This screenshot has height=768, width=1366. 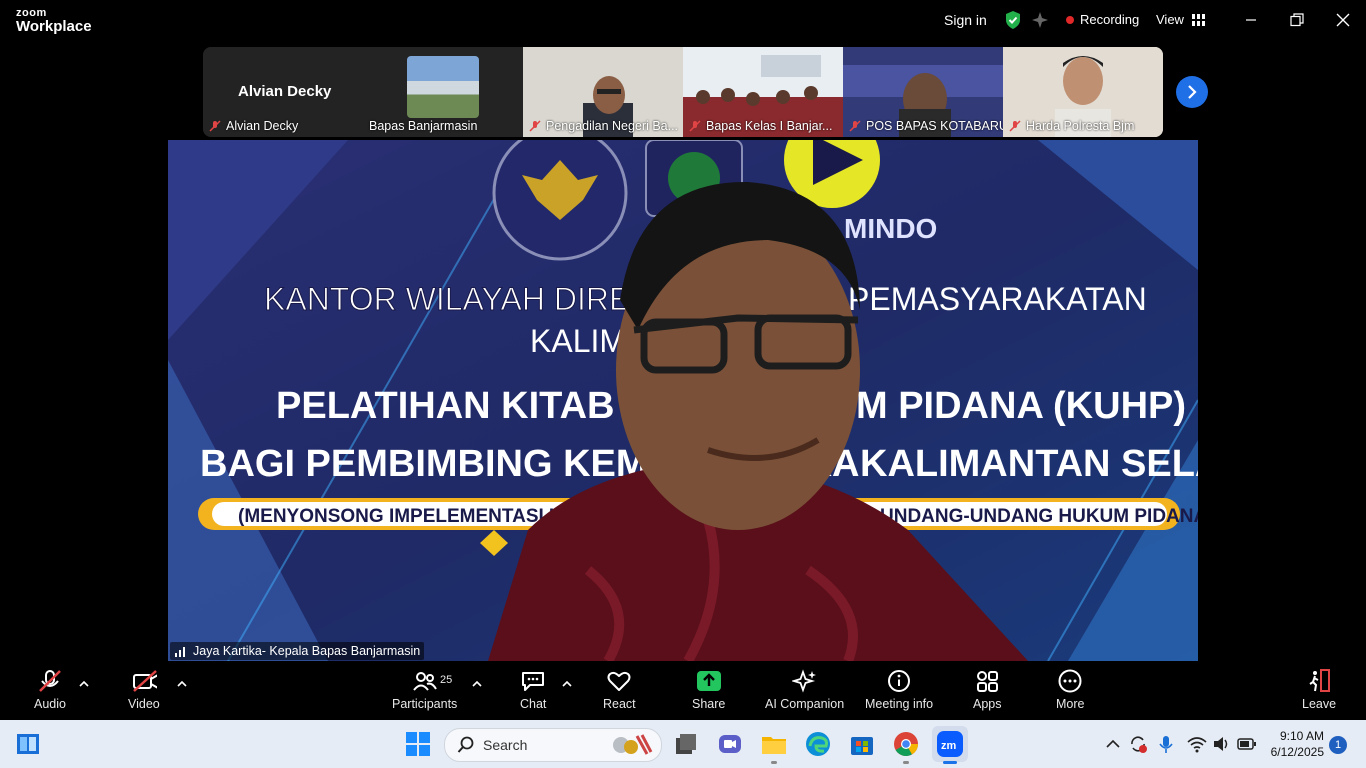 What do you see at coordinates (923, 92) in the screenshot?
I see `participant-thumbnail: POS BAPAS KOTABARU` at bounding box center [923, 92].